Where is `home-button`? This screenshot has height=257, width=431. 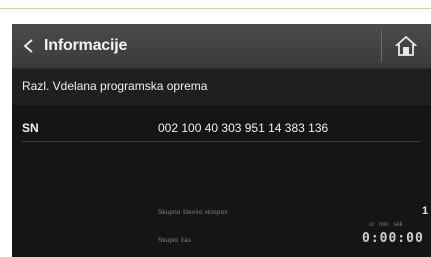 home-button is located at coordinates (406, 46).